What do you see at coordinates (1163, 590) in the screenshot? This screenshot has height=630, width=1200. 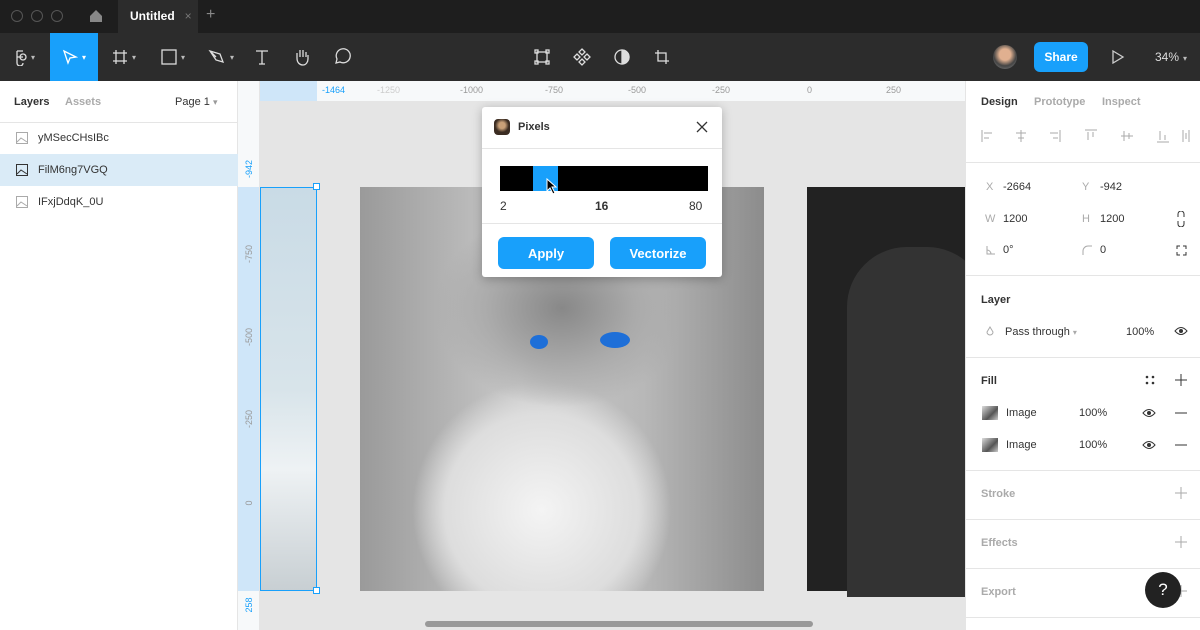 I see `help-button: ?` at bounding box center [1163, 590].